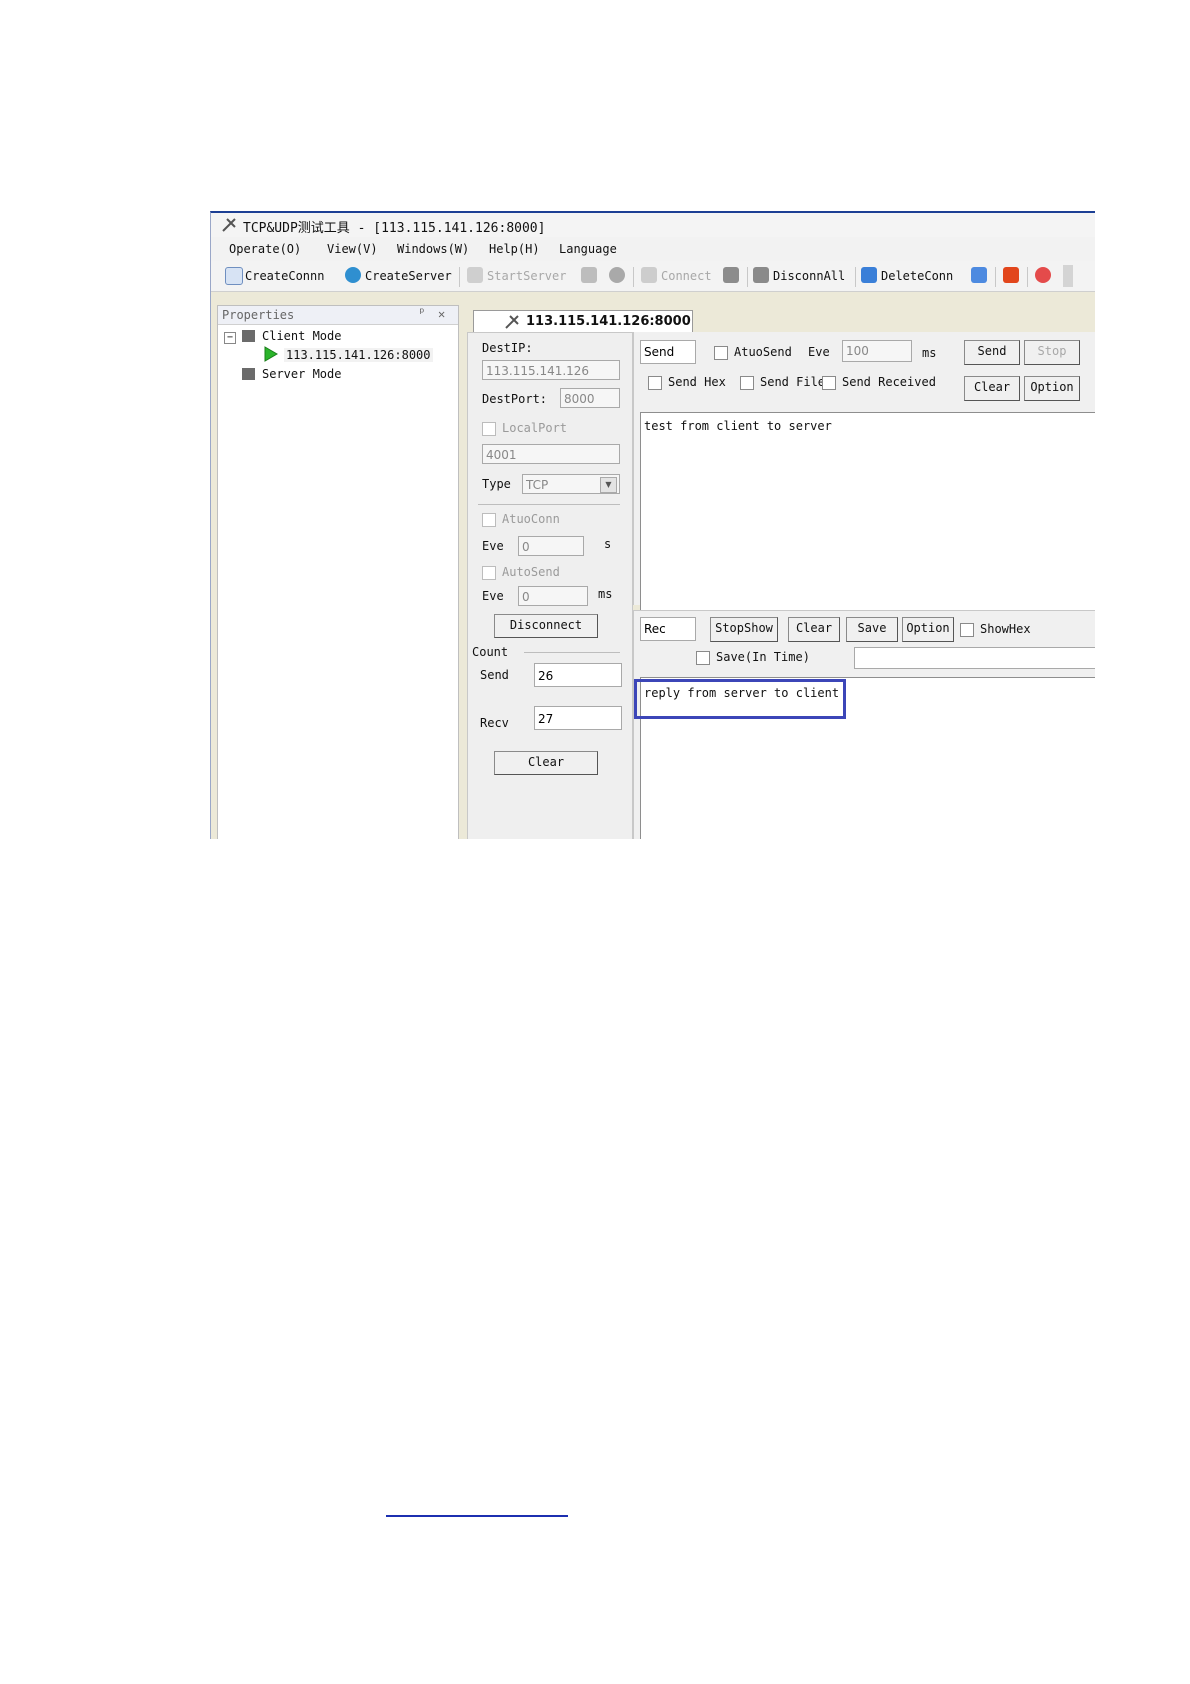 The image size is (1190, 1684). I want to click on menu-help: Help(H), so click(514, 249).